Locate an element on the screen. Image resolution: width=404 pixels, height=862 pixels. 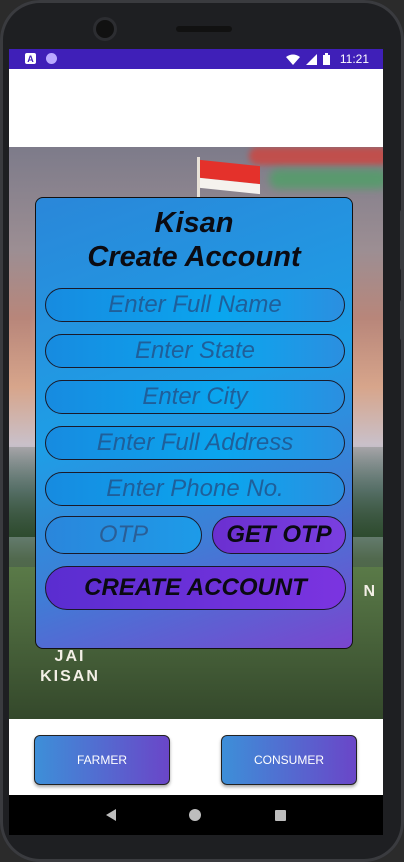
red-smoke is located at coordinates (316, 156).